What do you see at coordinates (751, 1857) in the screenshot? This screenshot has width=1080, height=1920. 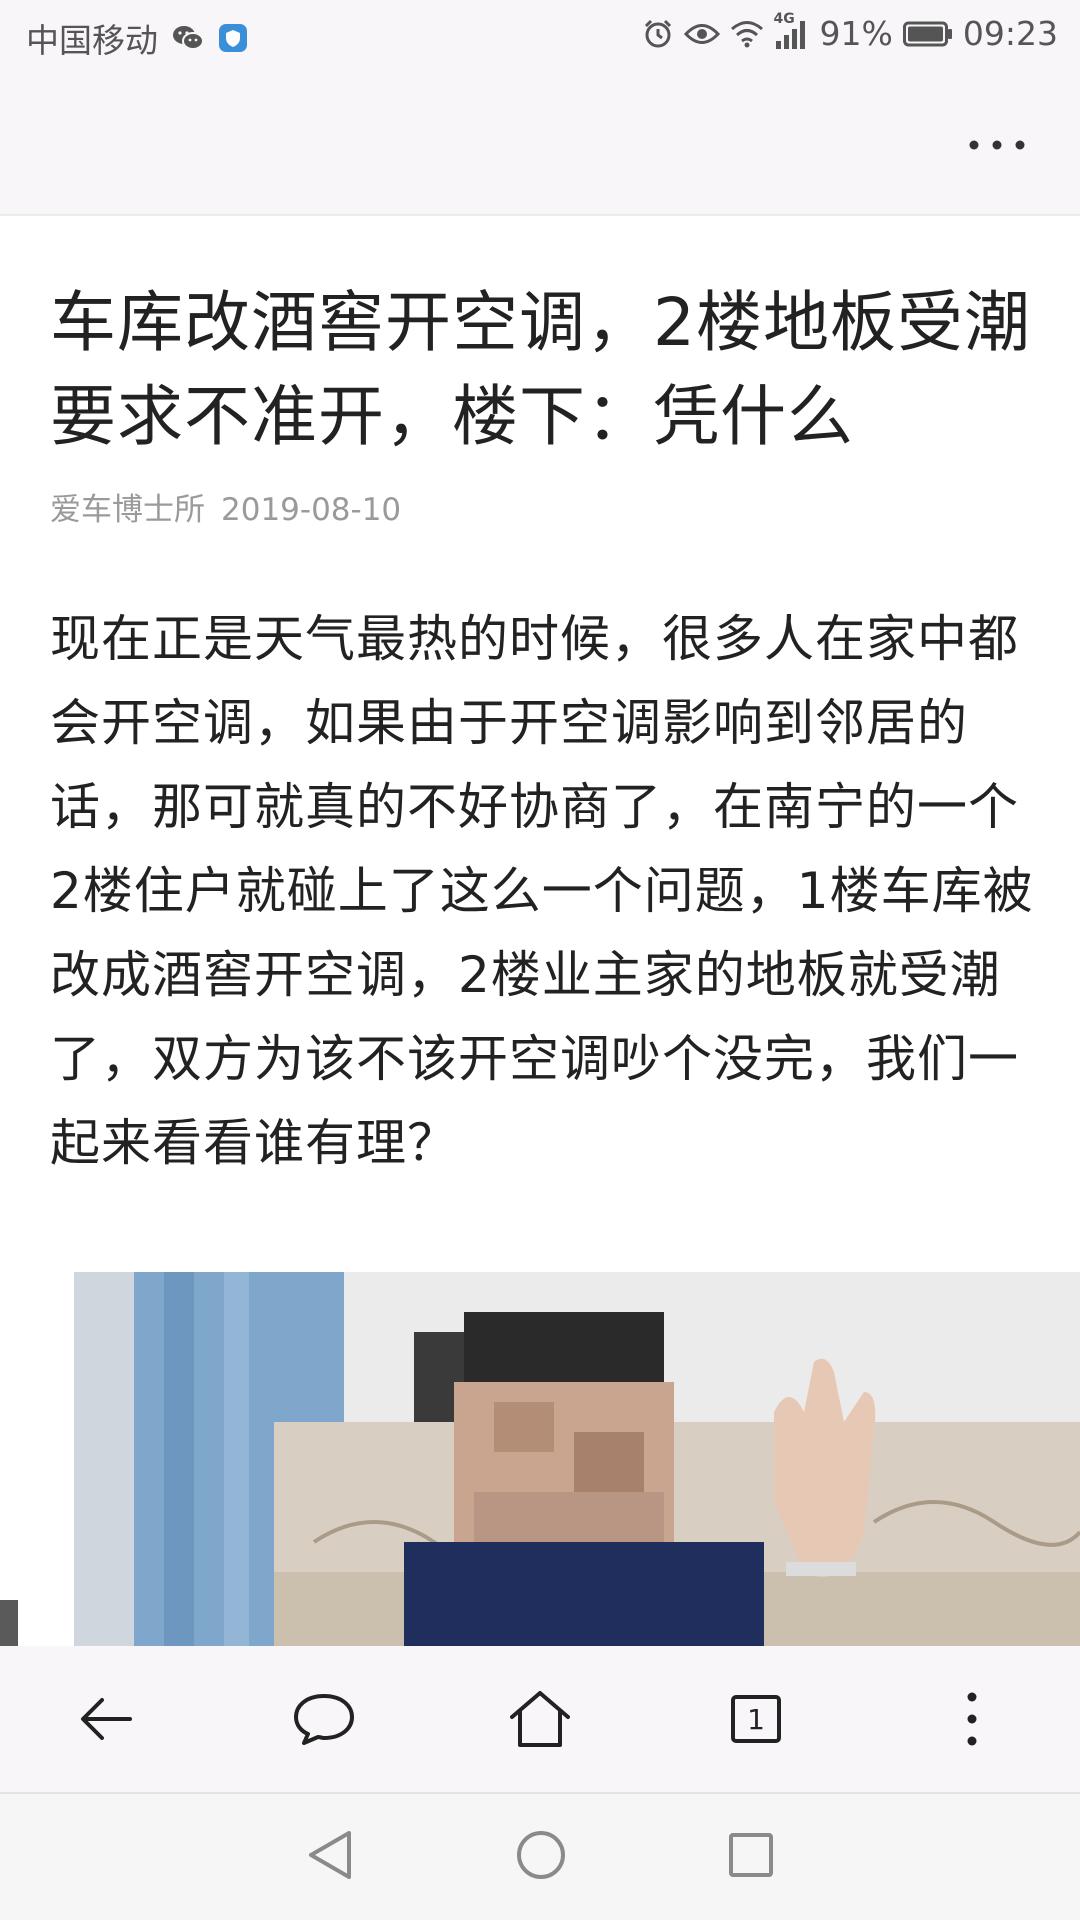 I see `recents-square-icon` at bounding box center [751, 1857].